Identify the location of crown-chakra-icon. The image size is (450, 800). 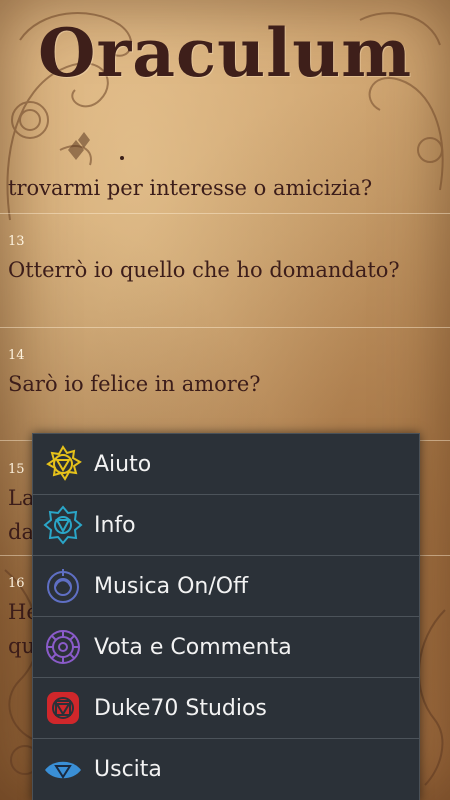
(63, 647).